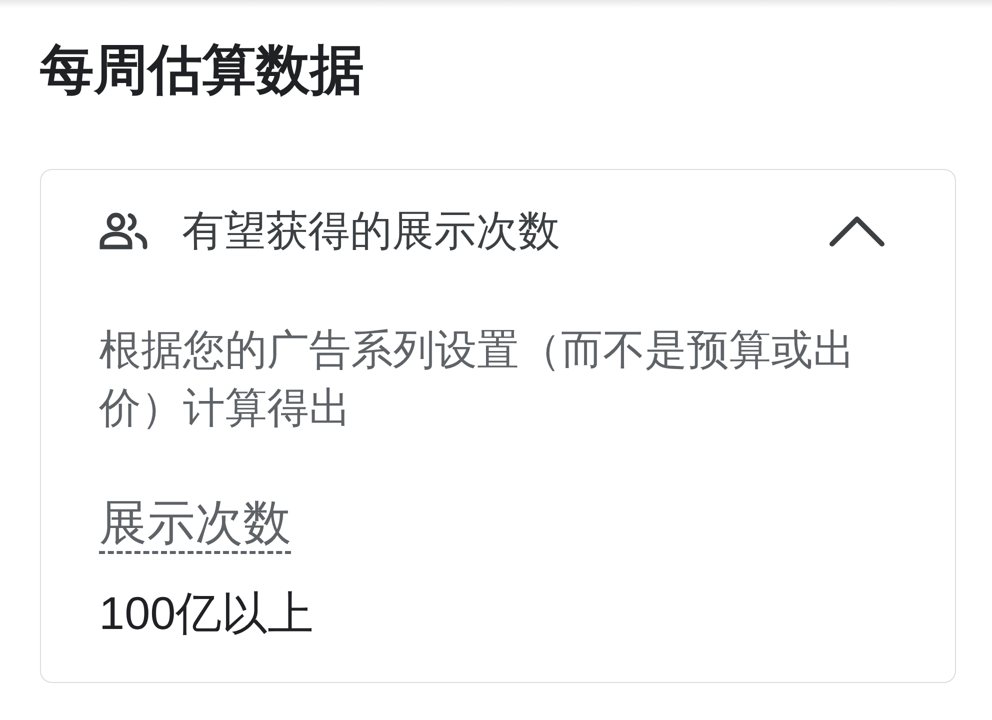 This screenshot has width=992, height=720. I want to click on metric-value: 100亿以上, so click(206, 613).